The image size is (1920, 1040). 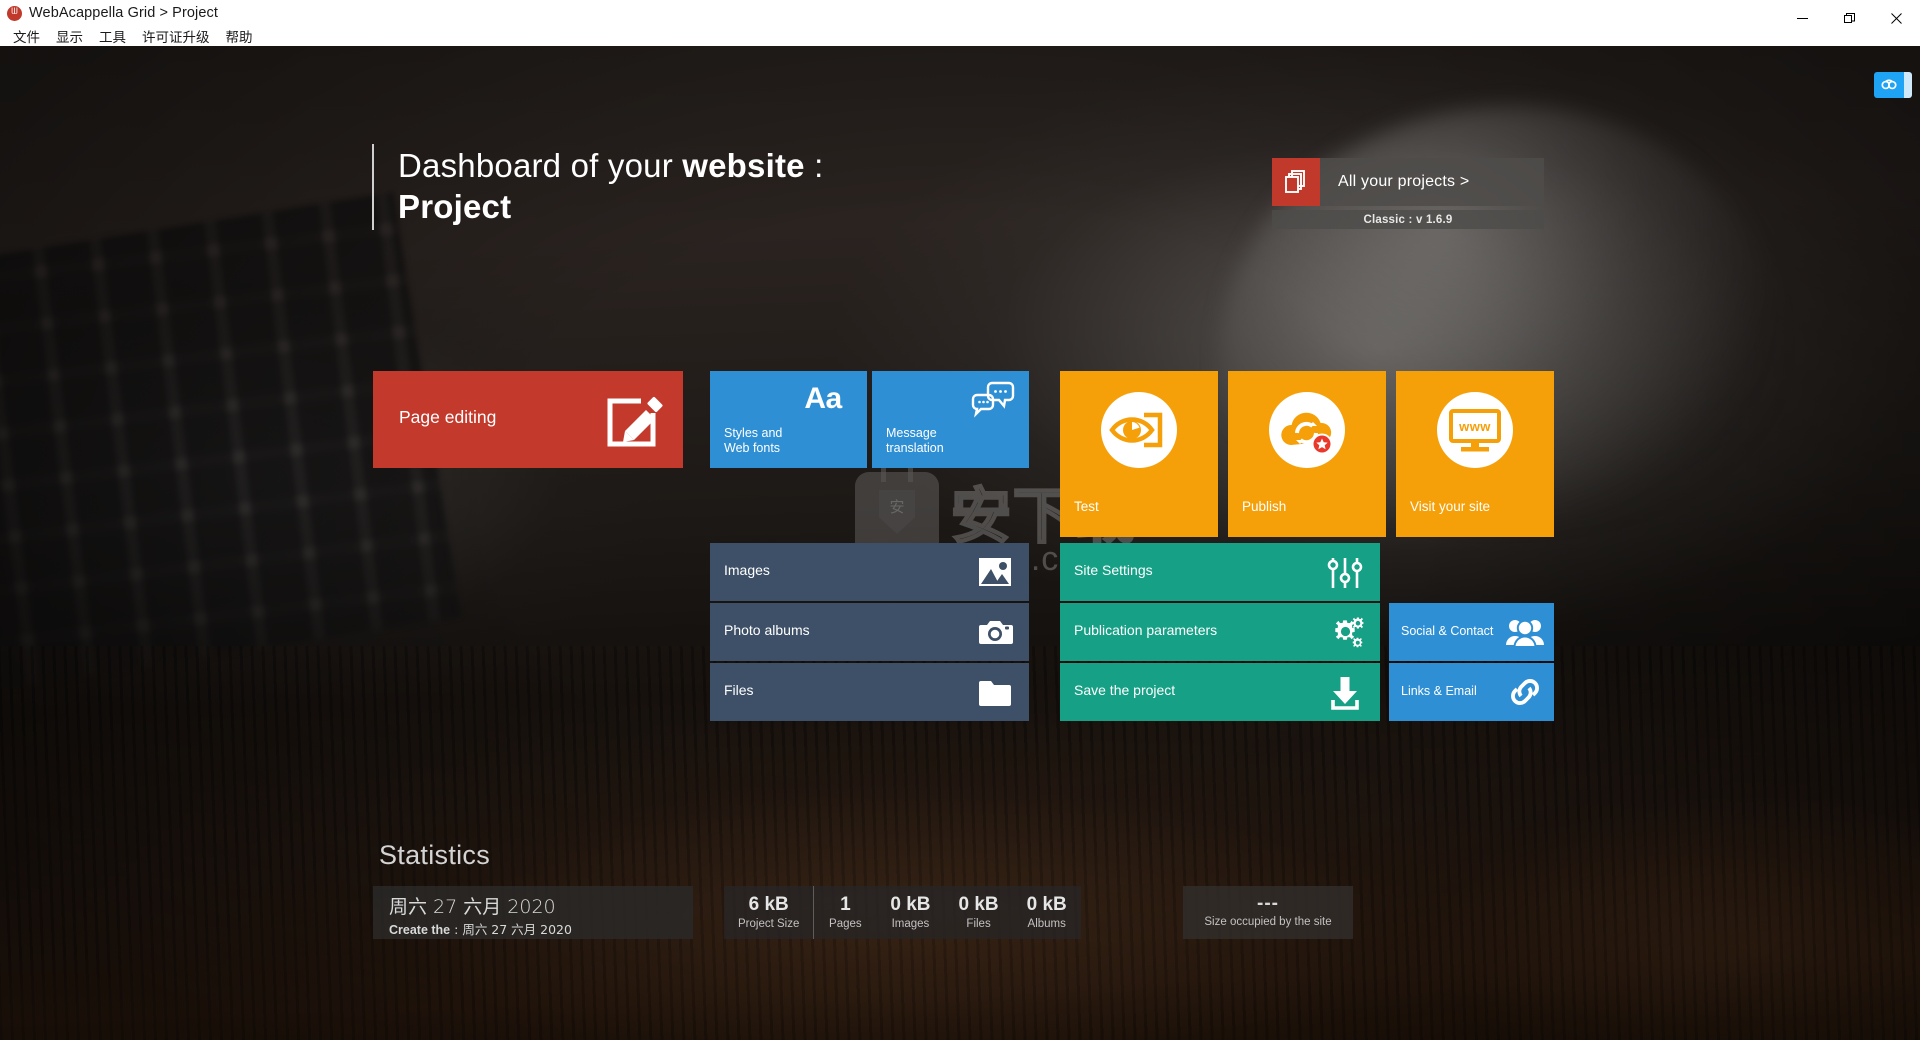 I want to click on tile-images-label: Images, so click(x=747, y=570).